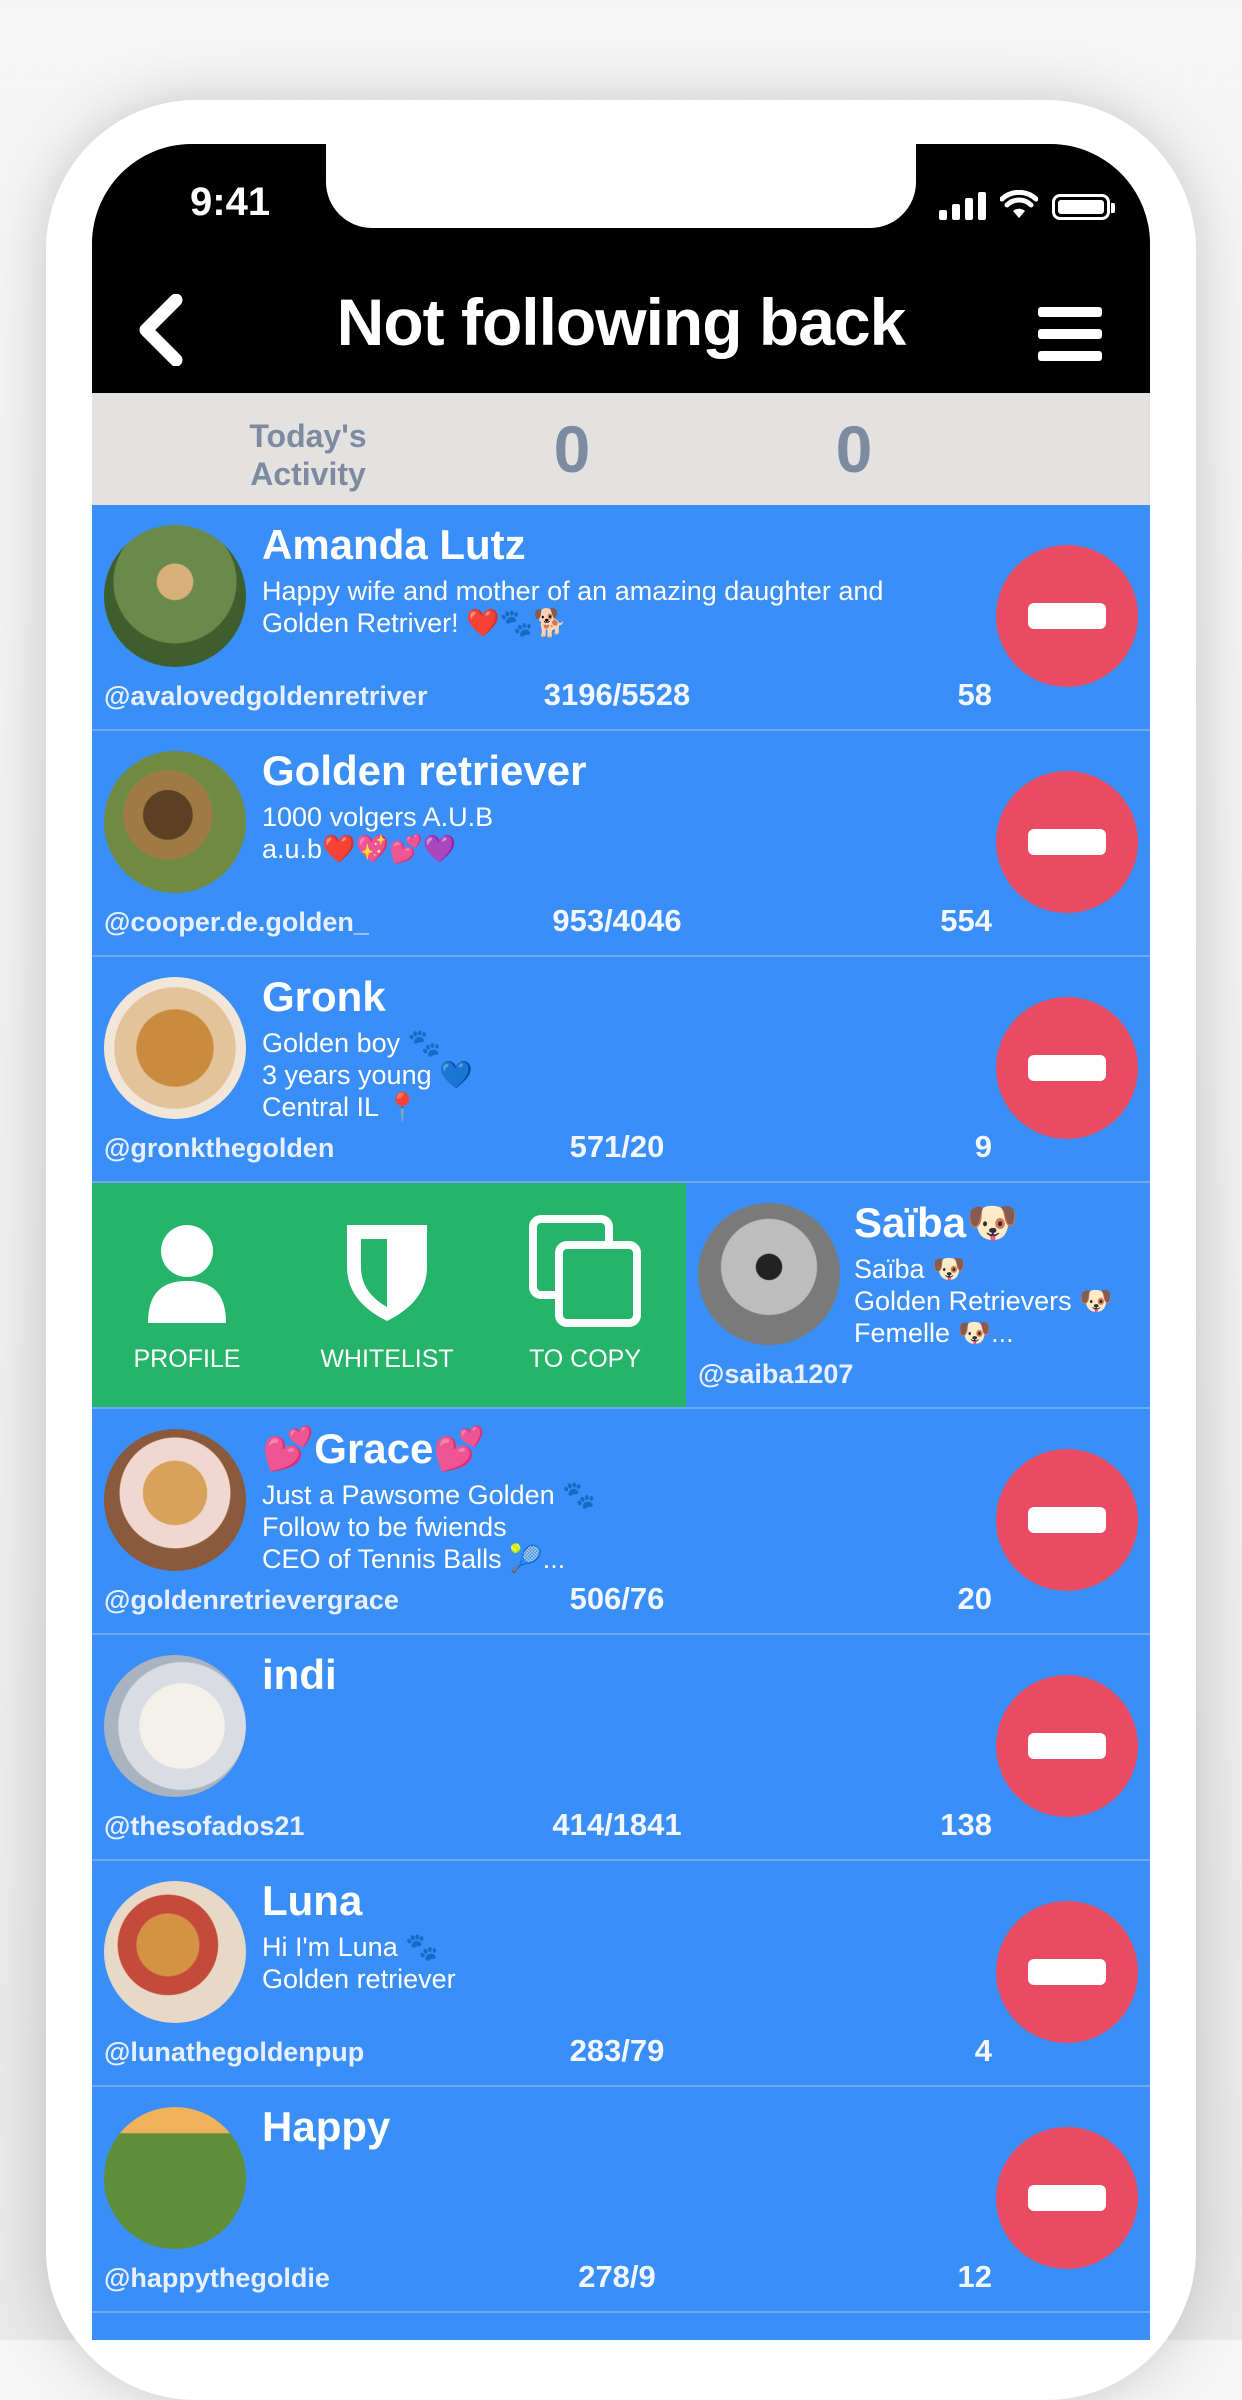 Image resolution: width=1242 pixels, height=2400 pixels. Describe the element at coordinates (617, 1824) in the screenshot. I see `follow-ratio: 414/1841` at that location.